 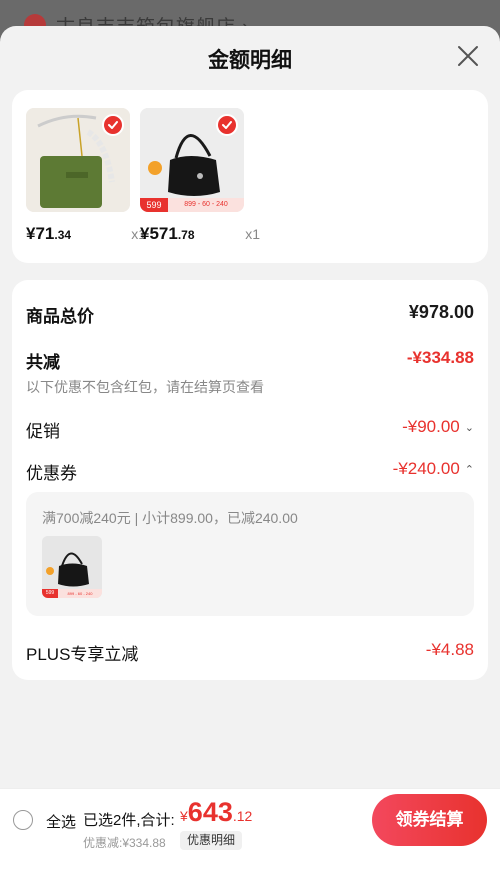 I want to click on discount-summary: 优惠减:¥334.88, so click(x=124, y=843).